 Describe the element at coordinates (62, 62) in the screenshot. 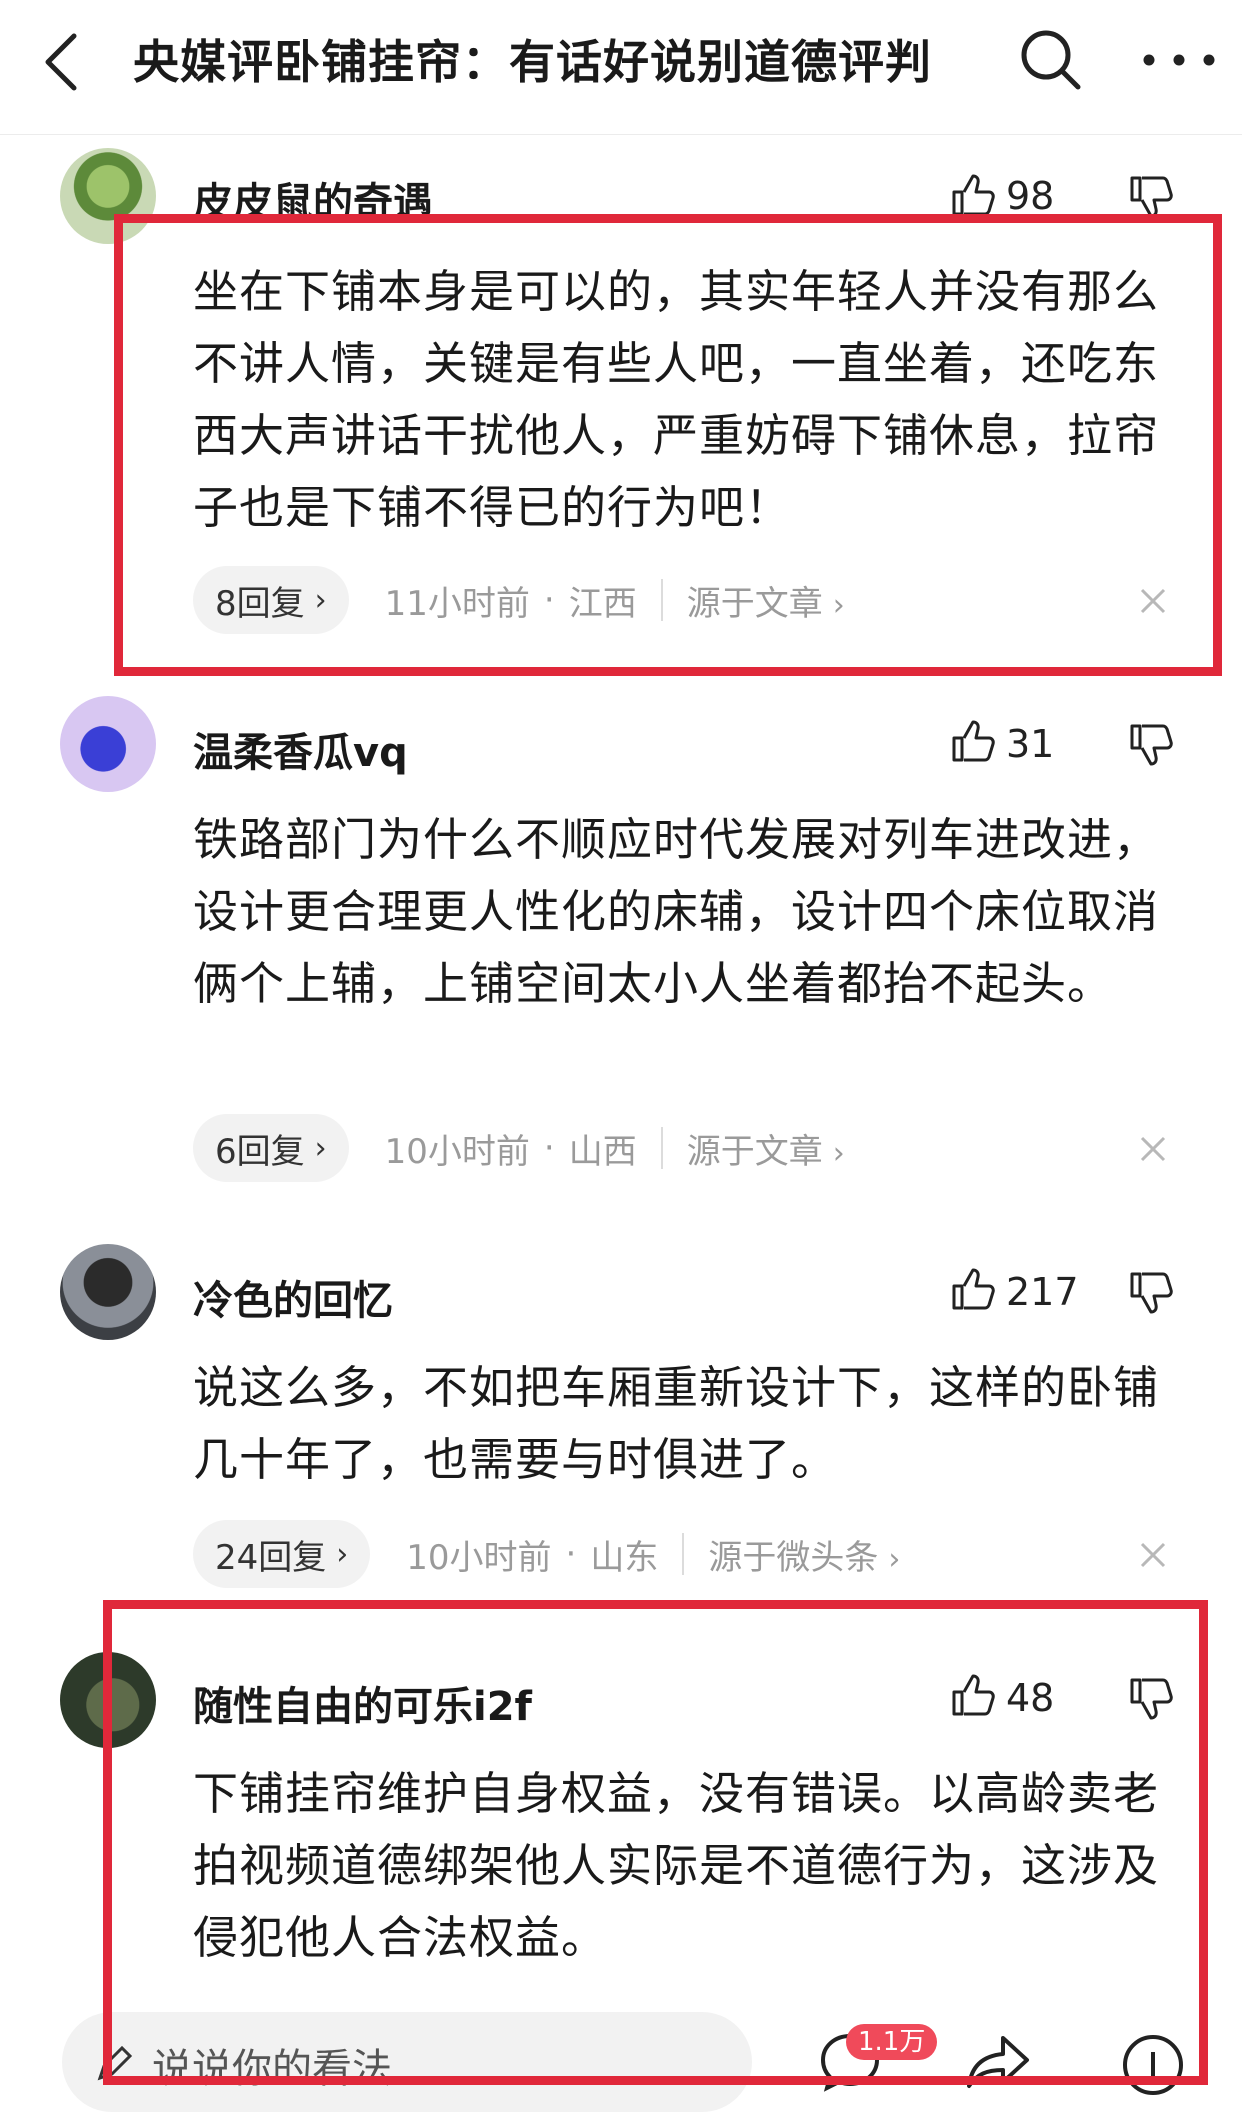

I see `back-icon` at that location.